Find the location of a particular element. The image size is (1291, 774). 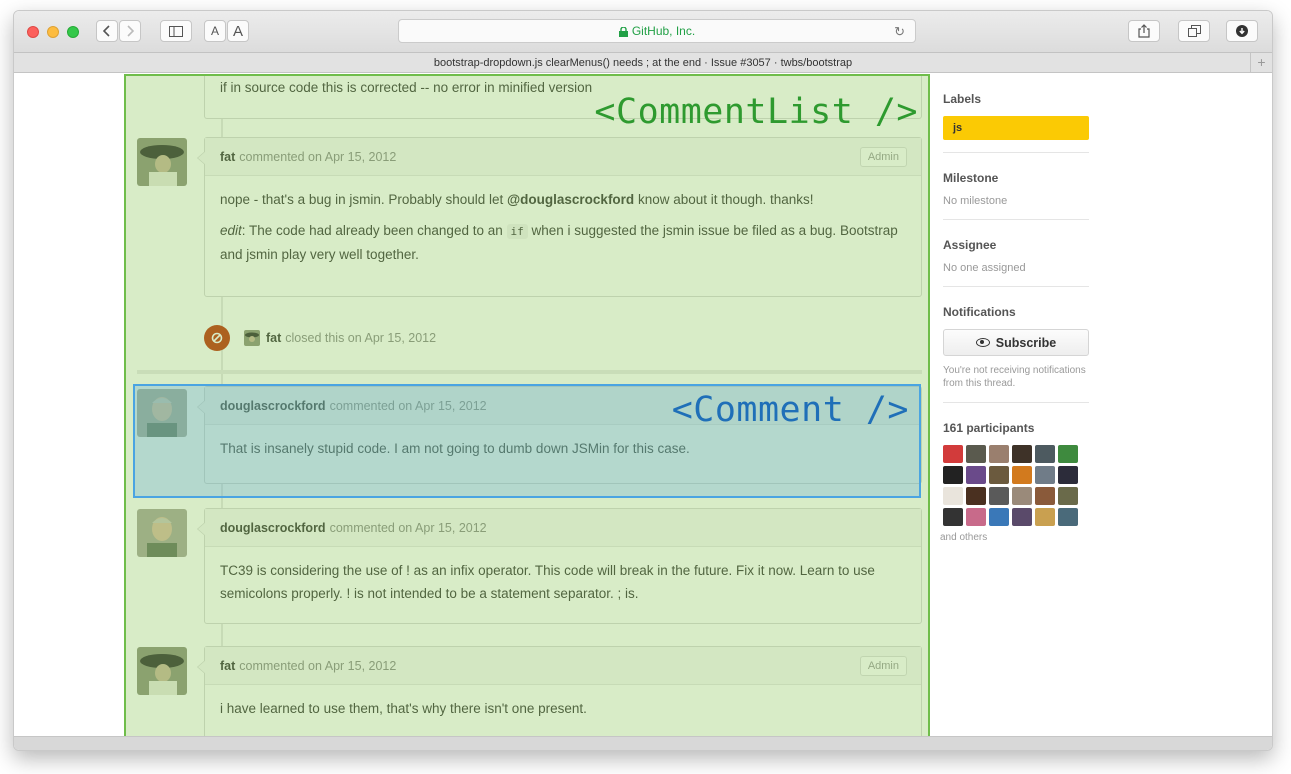

participants-section: 161 participants and others is located at coordinates (1014, 482).